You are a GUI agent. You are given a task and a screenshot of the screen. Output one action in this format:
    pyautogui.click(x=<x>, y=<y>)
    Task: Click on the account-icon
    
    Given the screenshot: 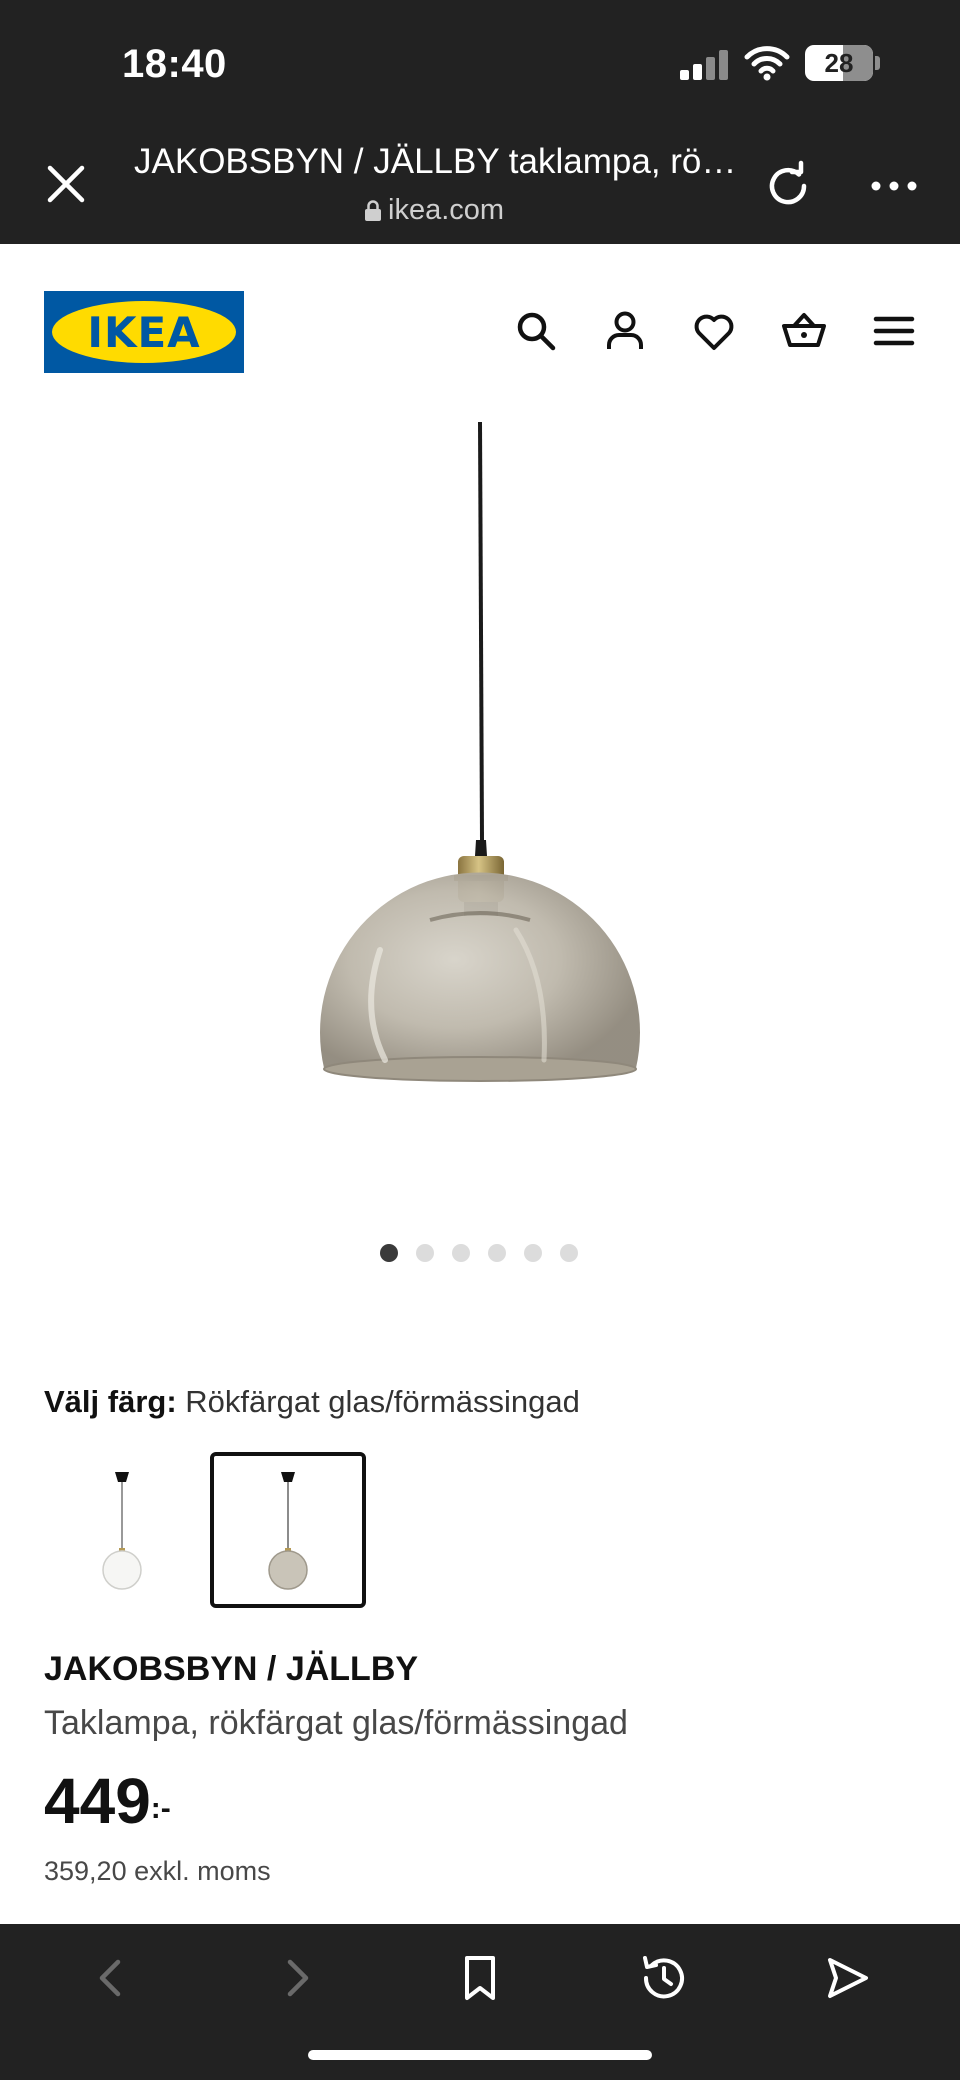 What is the action you would take?
    pyautogui.click(x=625, y=331)
    